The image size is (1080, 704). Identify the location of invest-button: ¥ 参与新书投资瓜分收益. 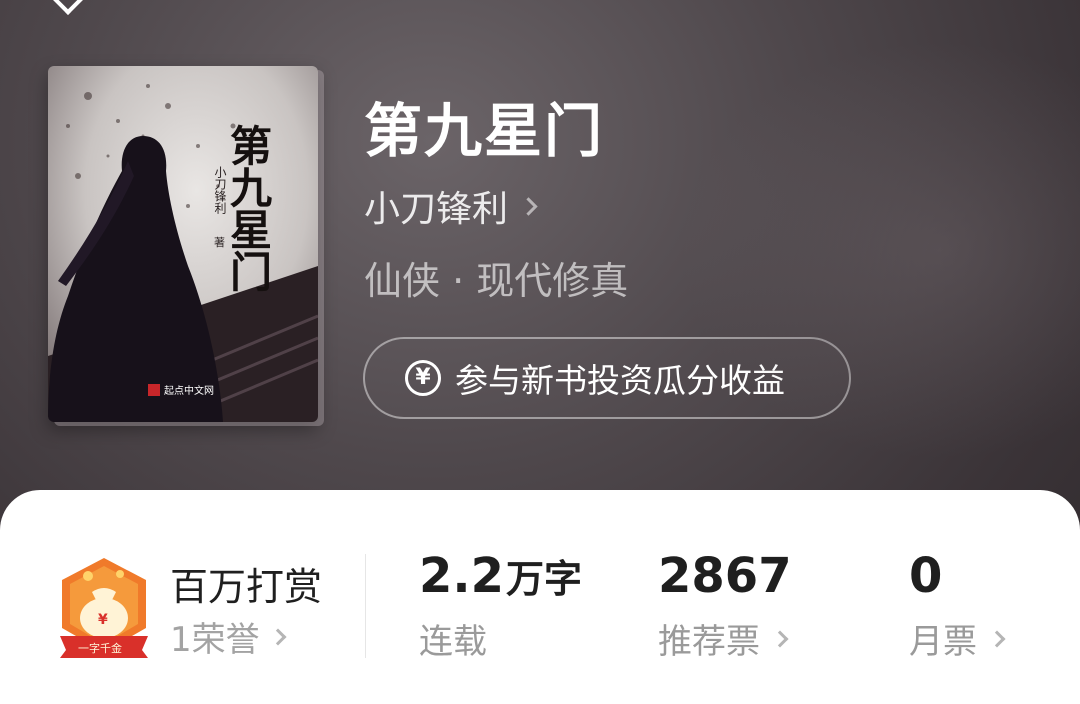
(607, 378).